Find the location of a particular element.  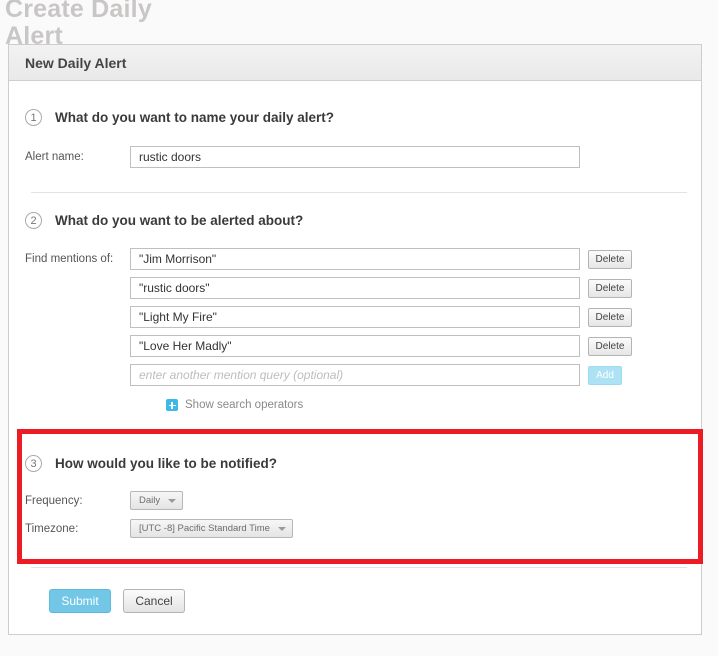

show-search-operators-label: Show search operators is located at coordinates (244, 405).